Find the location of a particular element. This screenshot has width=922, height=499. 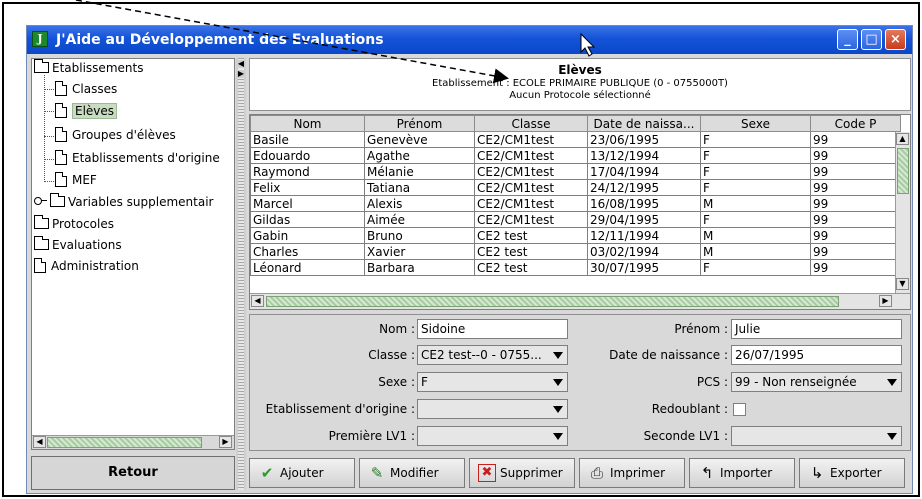

modifier-button: ✎ Modifier is located at coordinates (412, 473).